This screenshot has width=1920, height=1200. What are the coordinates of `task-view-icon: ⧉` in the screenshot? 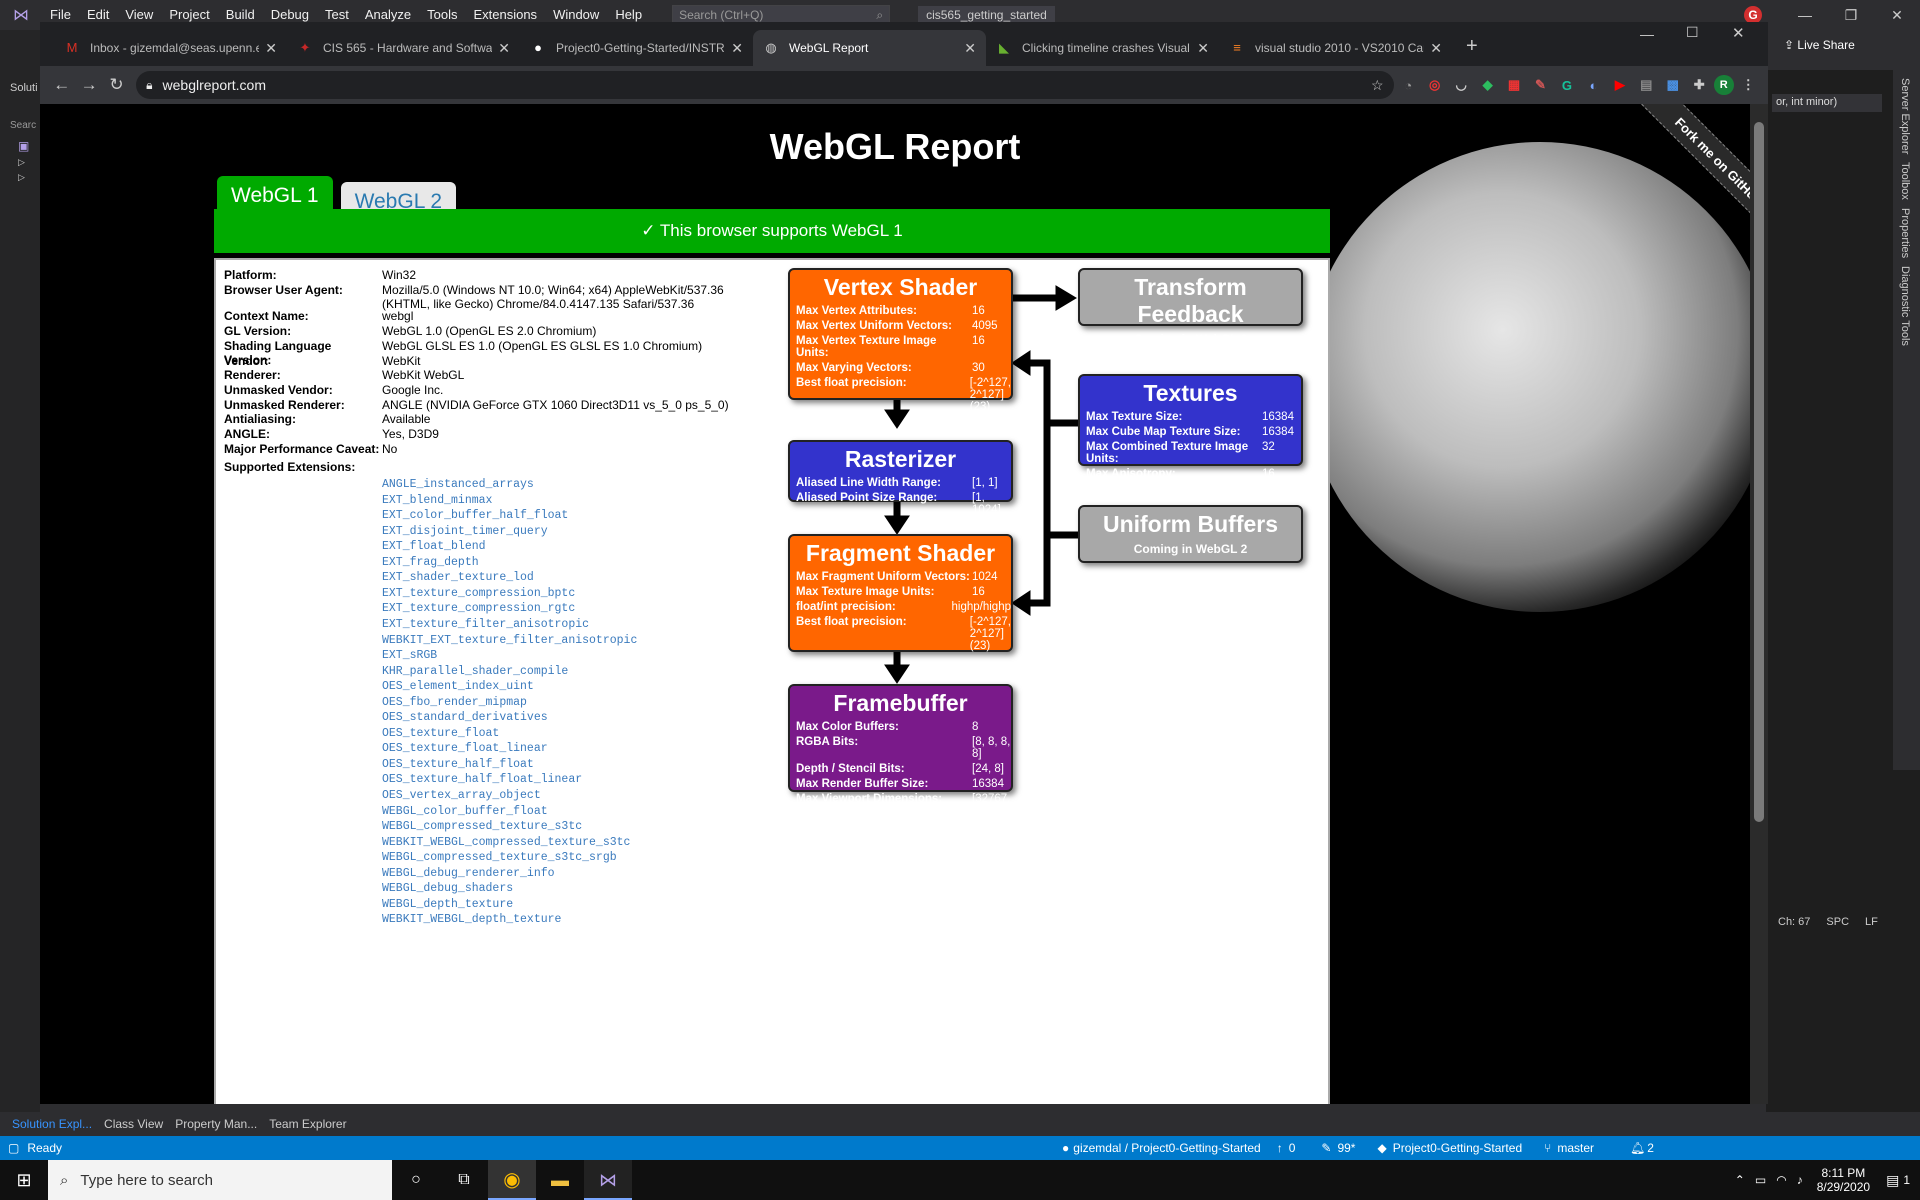 It's located at (464, 1180).